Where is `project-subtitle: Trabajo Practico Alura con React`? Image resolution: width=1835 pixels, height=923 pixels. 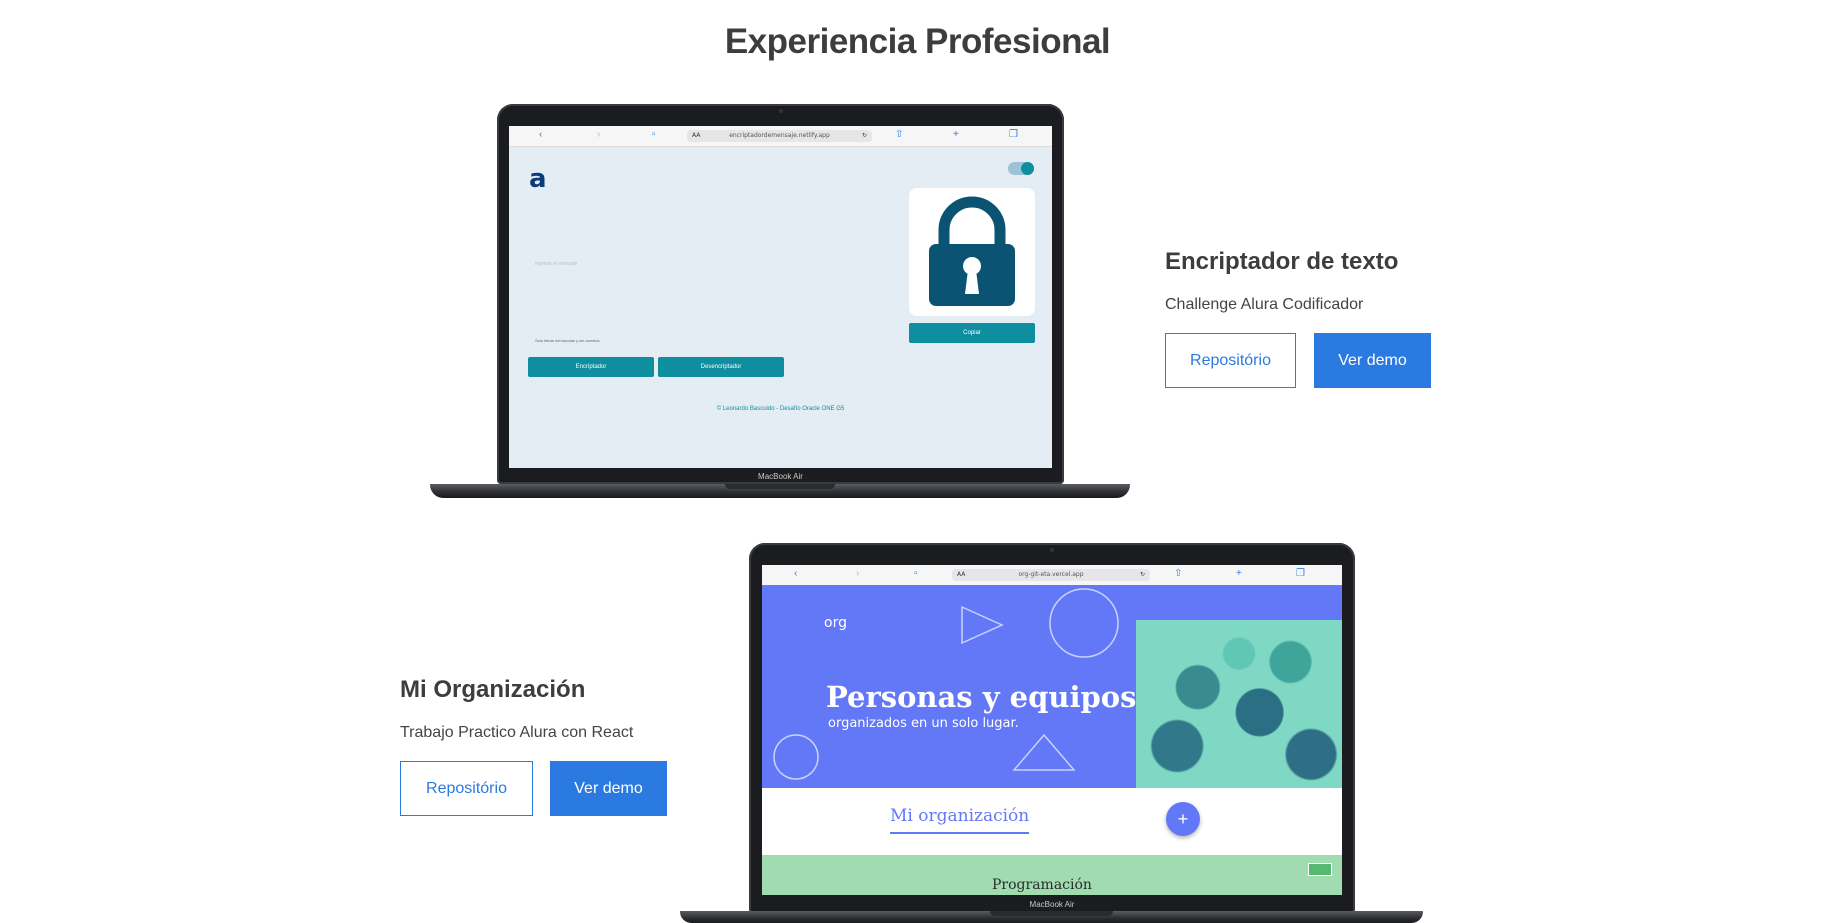
project-subtitle: Trabajo Practico Alura con React is located at coordinates (517, 732).